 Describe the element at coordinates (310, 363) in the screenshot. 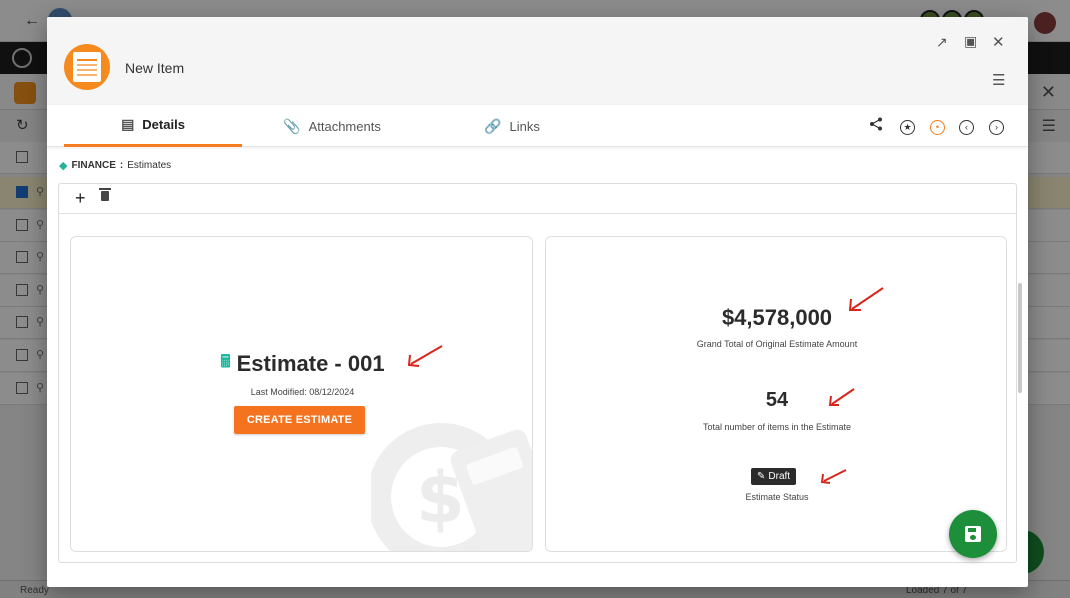

I see `estimate-title-text: Estimate - 001` at that location.